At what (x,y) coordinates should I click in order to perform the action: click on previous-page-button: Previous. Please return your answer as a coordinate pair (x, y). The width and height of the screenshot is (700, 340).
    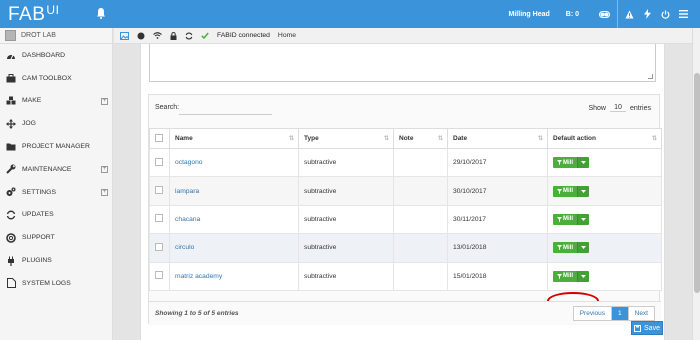
    Looking at the image, I should click on (592, 313).